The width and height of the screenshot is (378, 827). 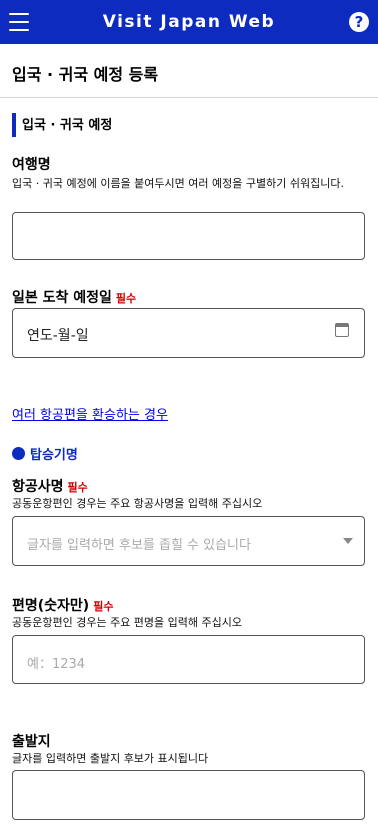 I want to click on departure-label: 출발지, so click(x=31, y=742).